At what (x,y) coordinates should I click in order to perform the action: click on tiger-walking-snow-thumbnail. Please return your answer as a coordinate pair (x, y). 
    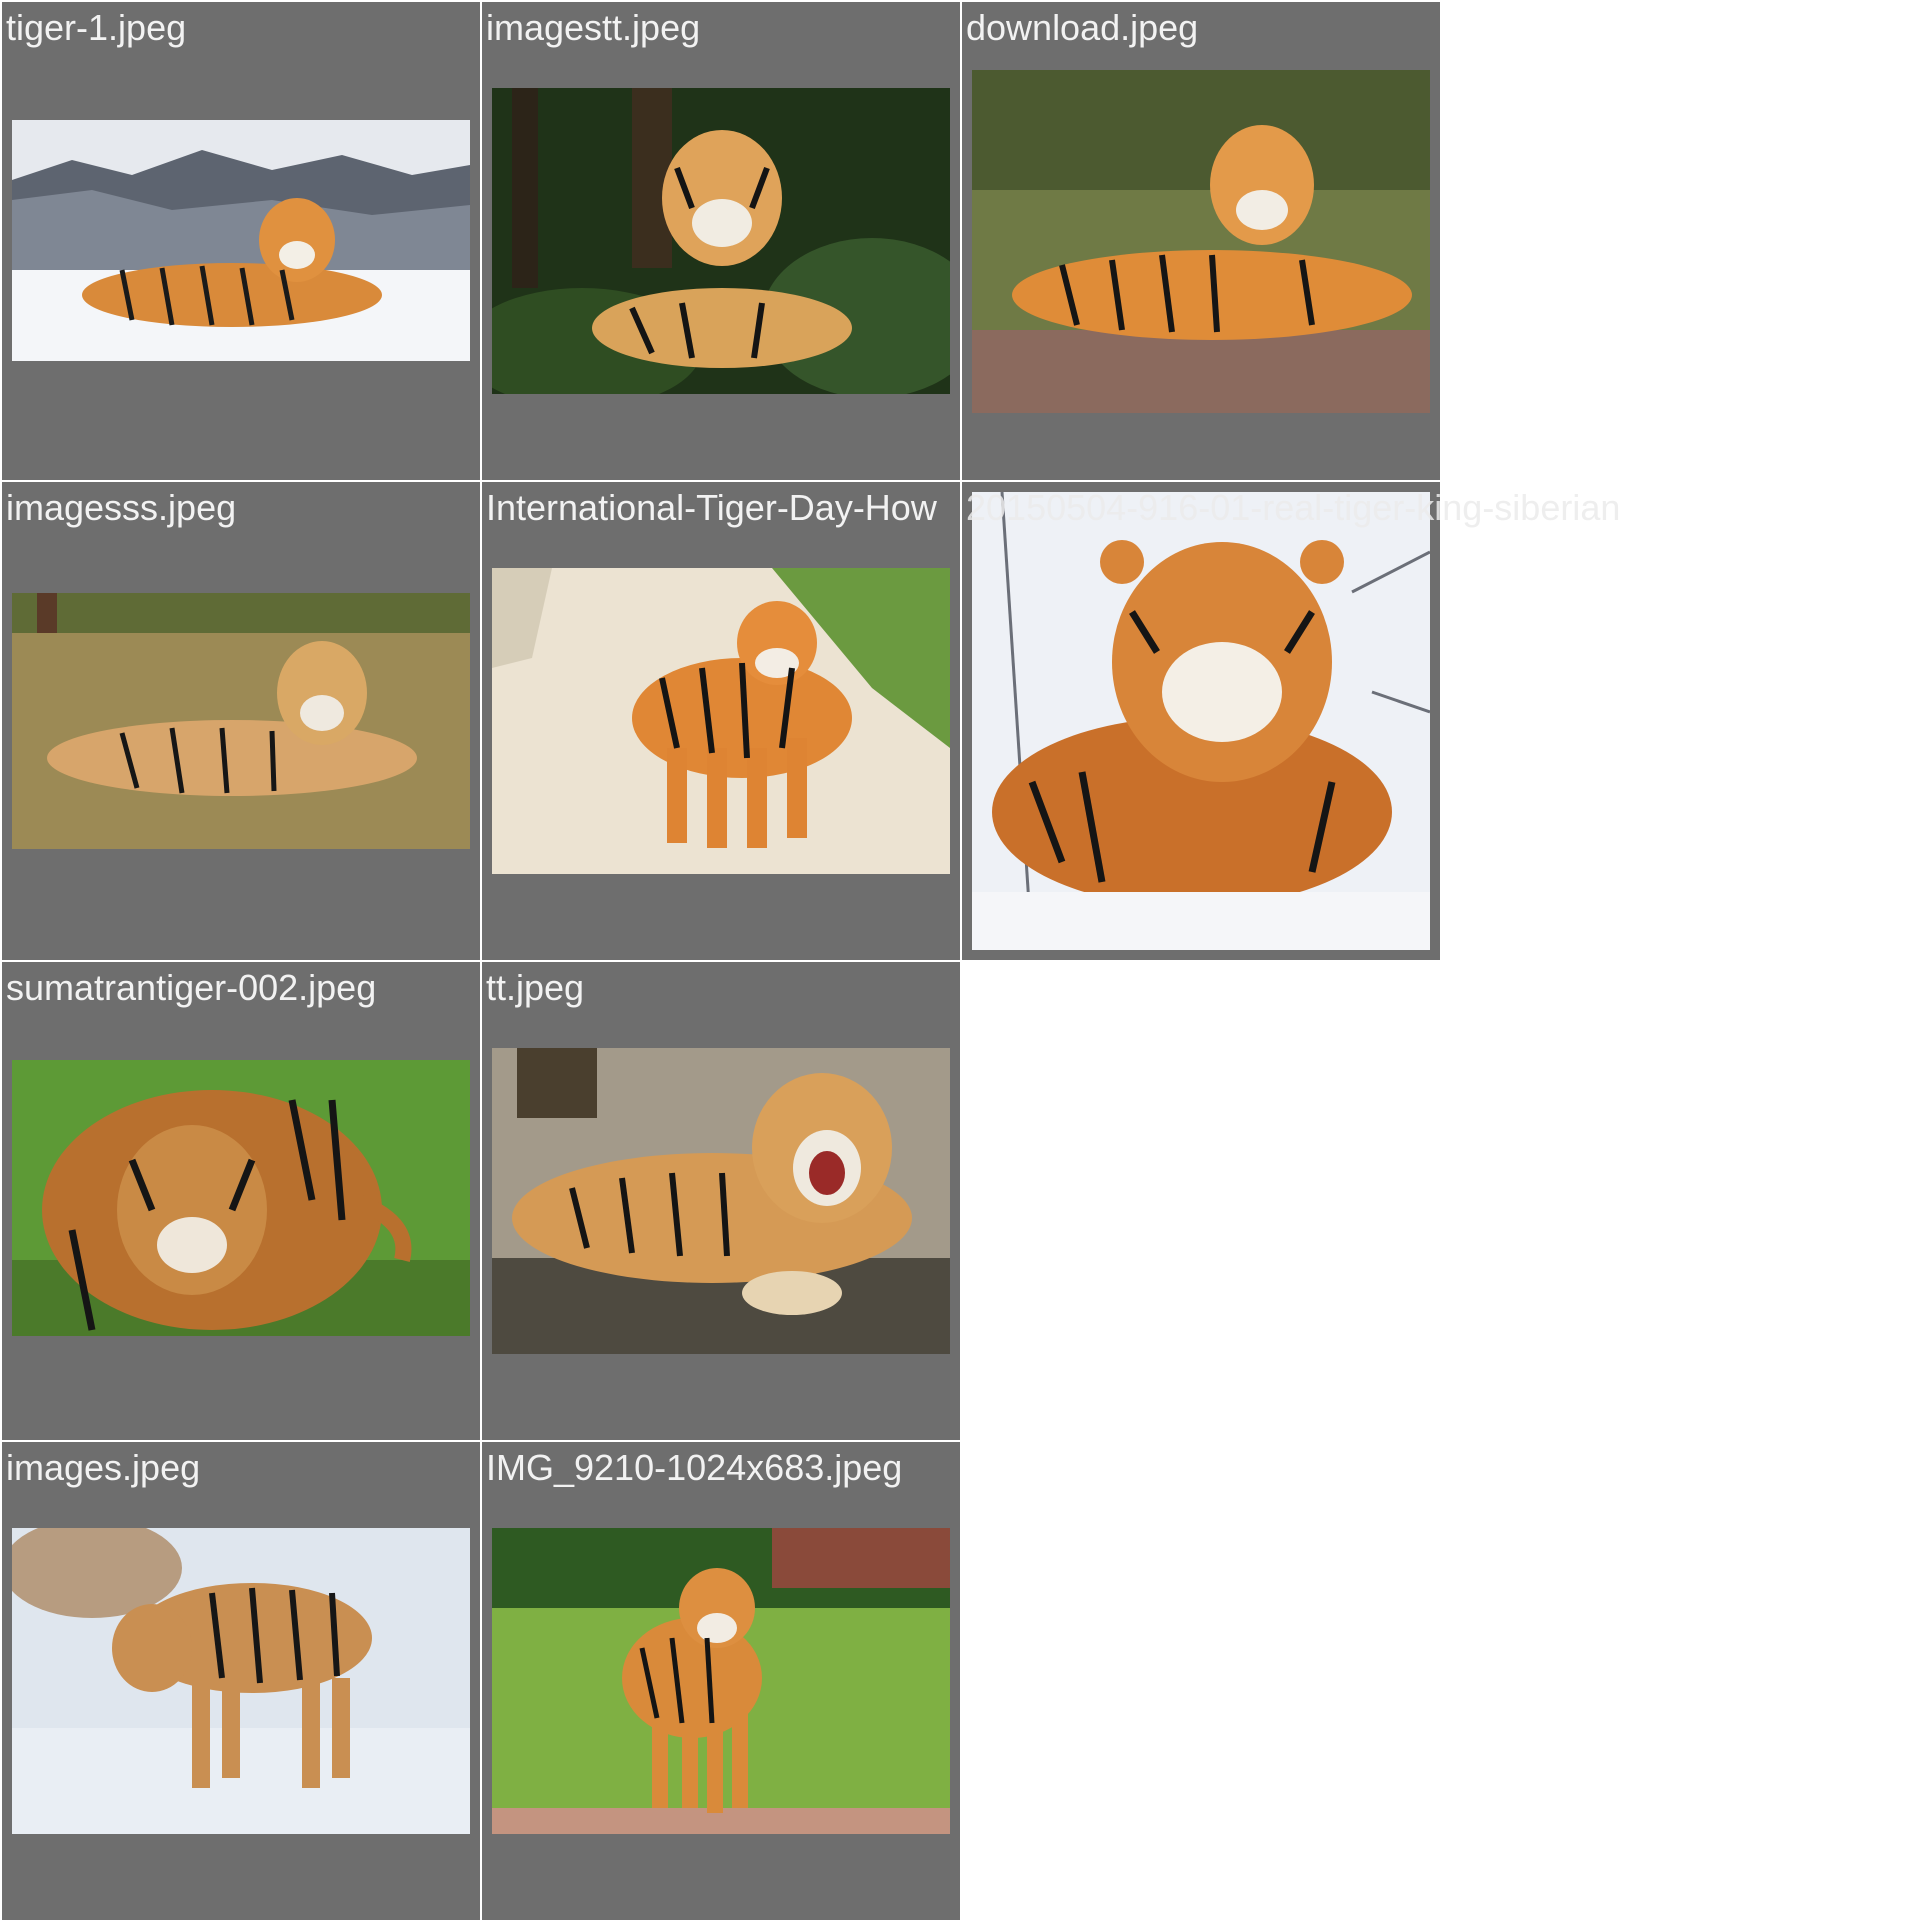
    Looking at the image, I should click on (241, 1681).